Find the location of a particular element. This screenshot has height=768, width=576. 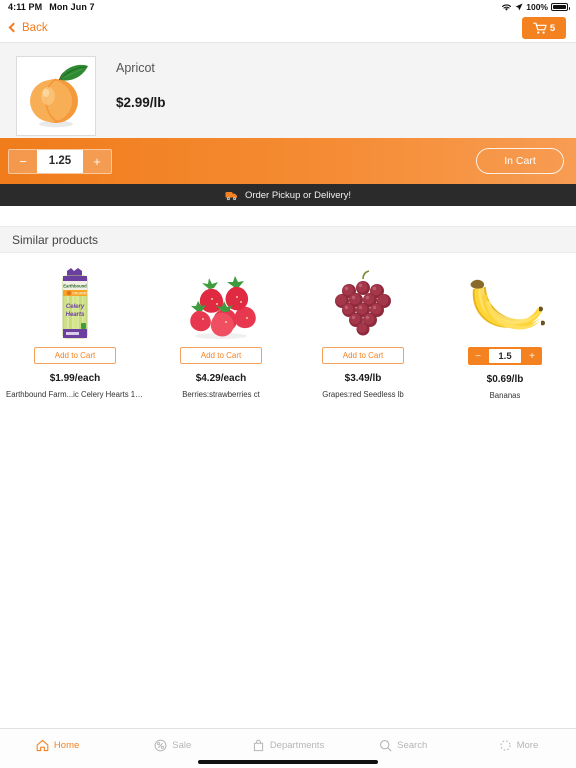

status-bar-right: 100% is located at coordinates (535, 7).